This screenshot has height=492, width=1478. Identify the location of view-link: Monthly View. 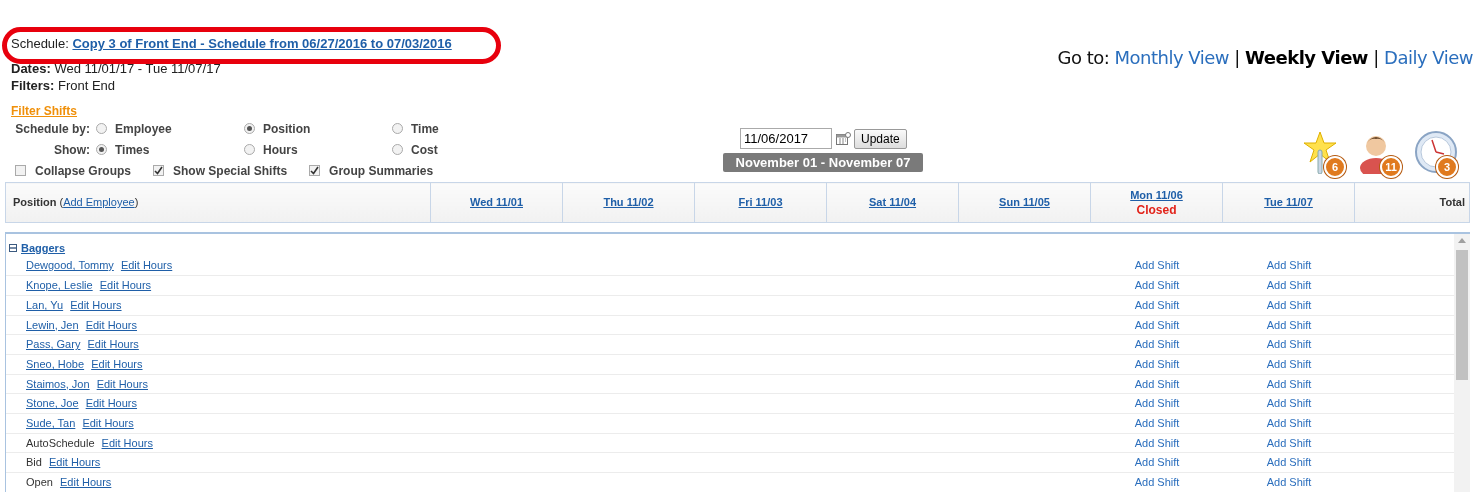
(1172, 57).